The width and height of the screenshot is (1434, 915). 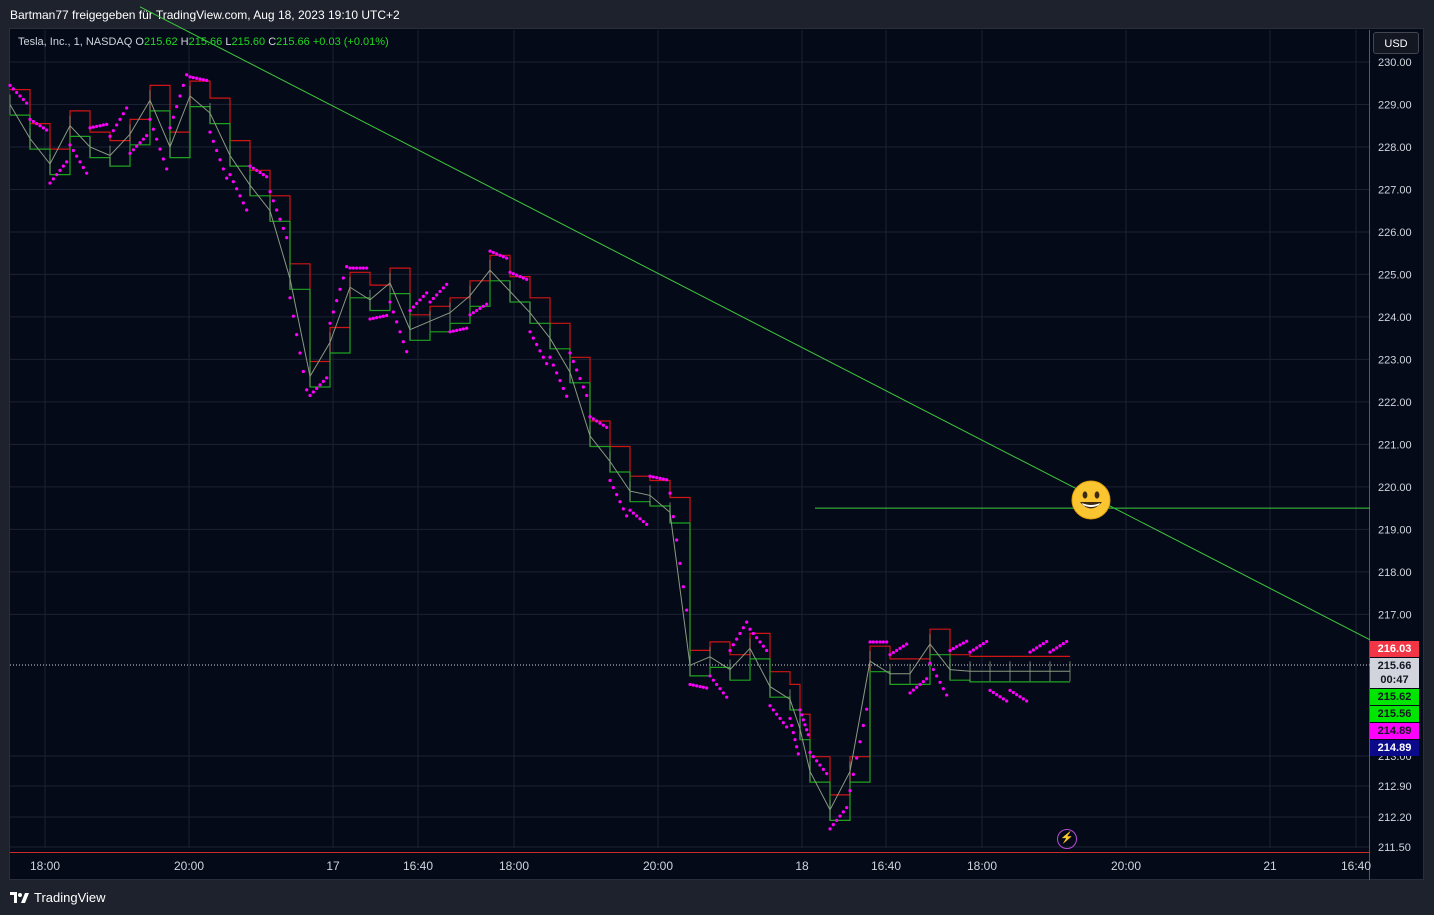 What do you see at coordinates (1067, 839) in the screenshot?
I see `lightning-icon: ⚡` at bounding box center [1067, 839].